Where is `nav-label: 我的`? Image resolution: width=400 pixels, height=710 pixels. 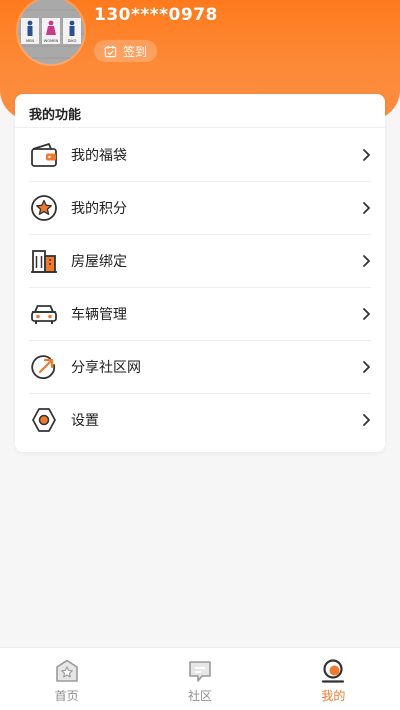 nav-label: 我的 is located at coordinates (333, 696).